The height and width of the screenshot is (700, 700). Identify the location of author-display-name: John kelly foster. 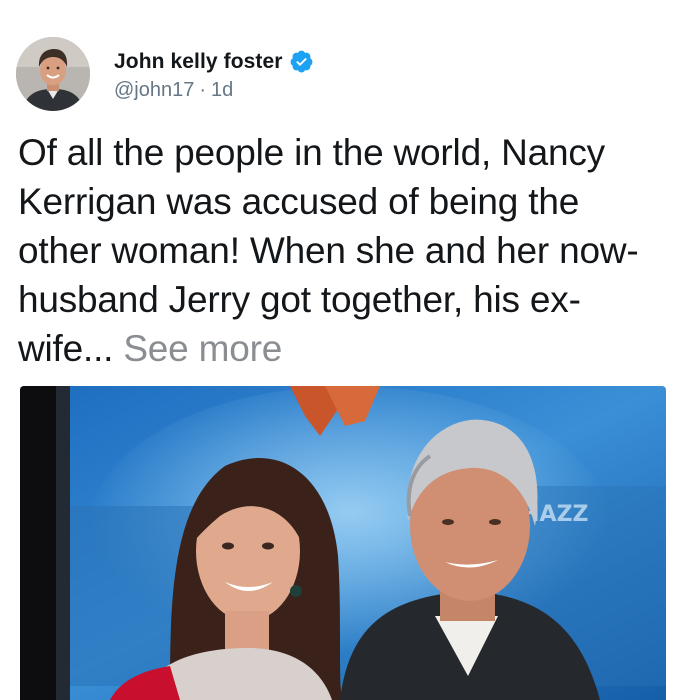
(198, 62).